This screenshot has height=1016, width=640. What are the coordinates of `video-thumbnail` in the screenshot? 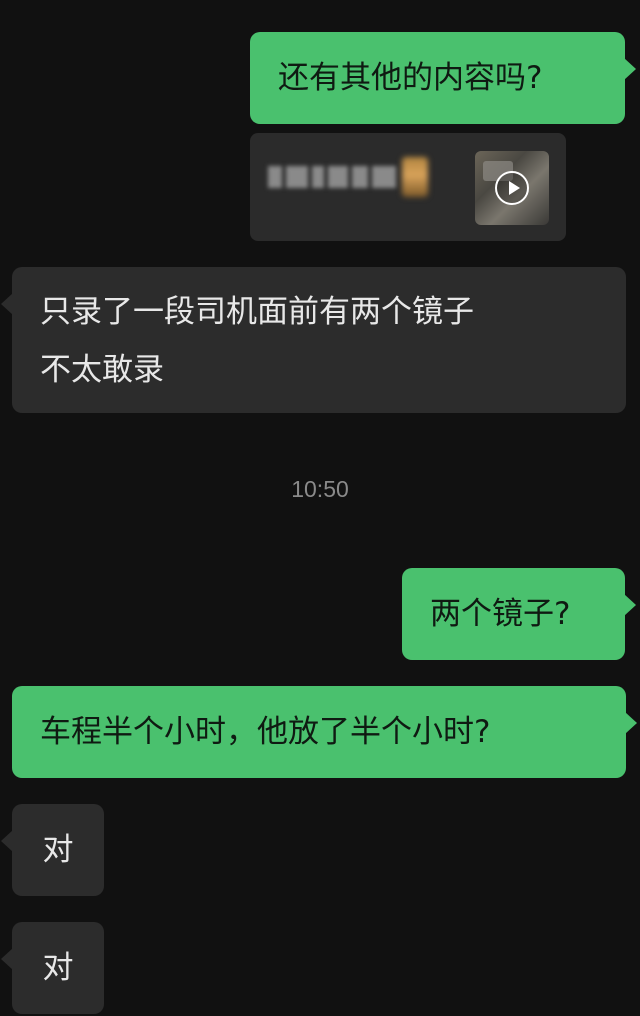 It's located at (512, 188).